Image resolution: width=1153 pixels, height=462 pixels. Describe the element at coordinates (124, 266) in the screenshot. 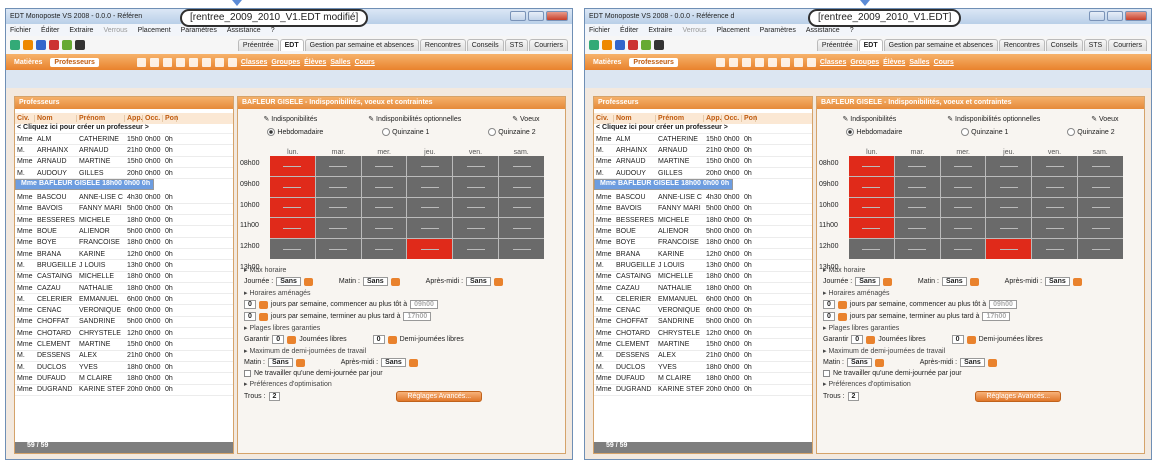

I see `table-row: M. BRUGEILLEJ LOUIS 13h000h00 0h` at that location.